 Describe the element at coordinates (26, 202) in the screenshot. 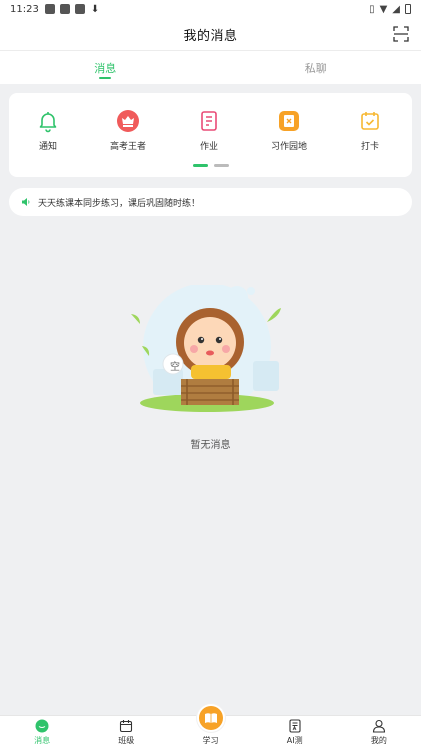

I see `speaker-icon` at that location.